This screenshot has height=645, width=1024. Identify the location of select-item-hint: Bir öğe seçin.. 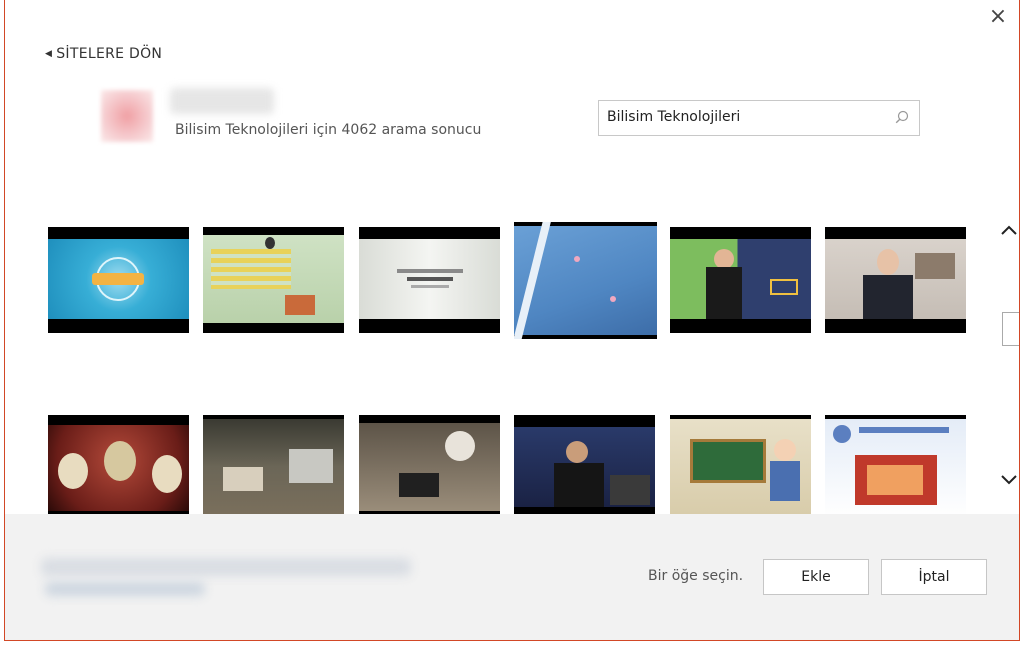
(696, 576).